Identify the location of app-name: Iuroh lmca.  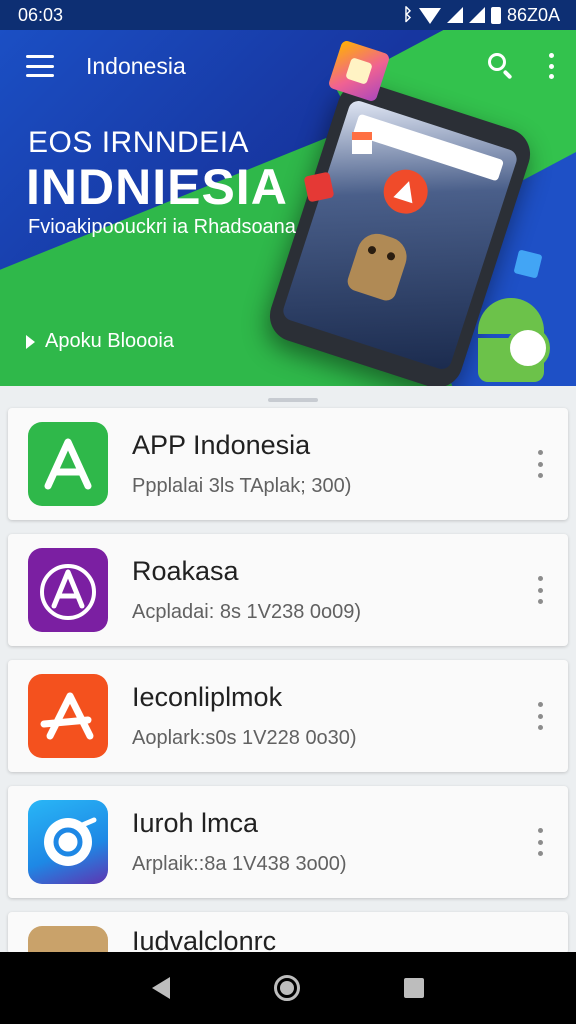
(195, 823).